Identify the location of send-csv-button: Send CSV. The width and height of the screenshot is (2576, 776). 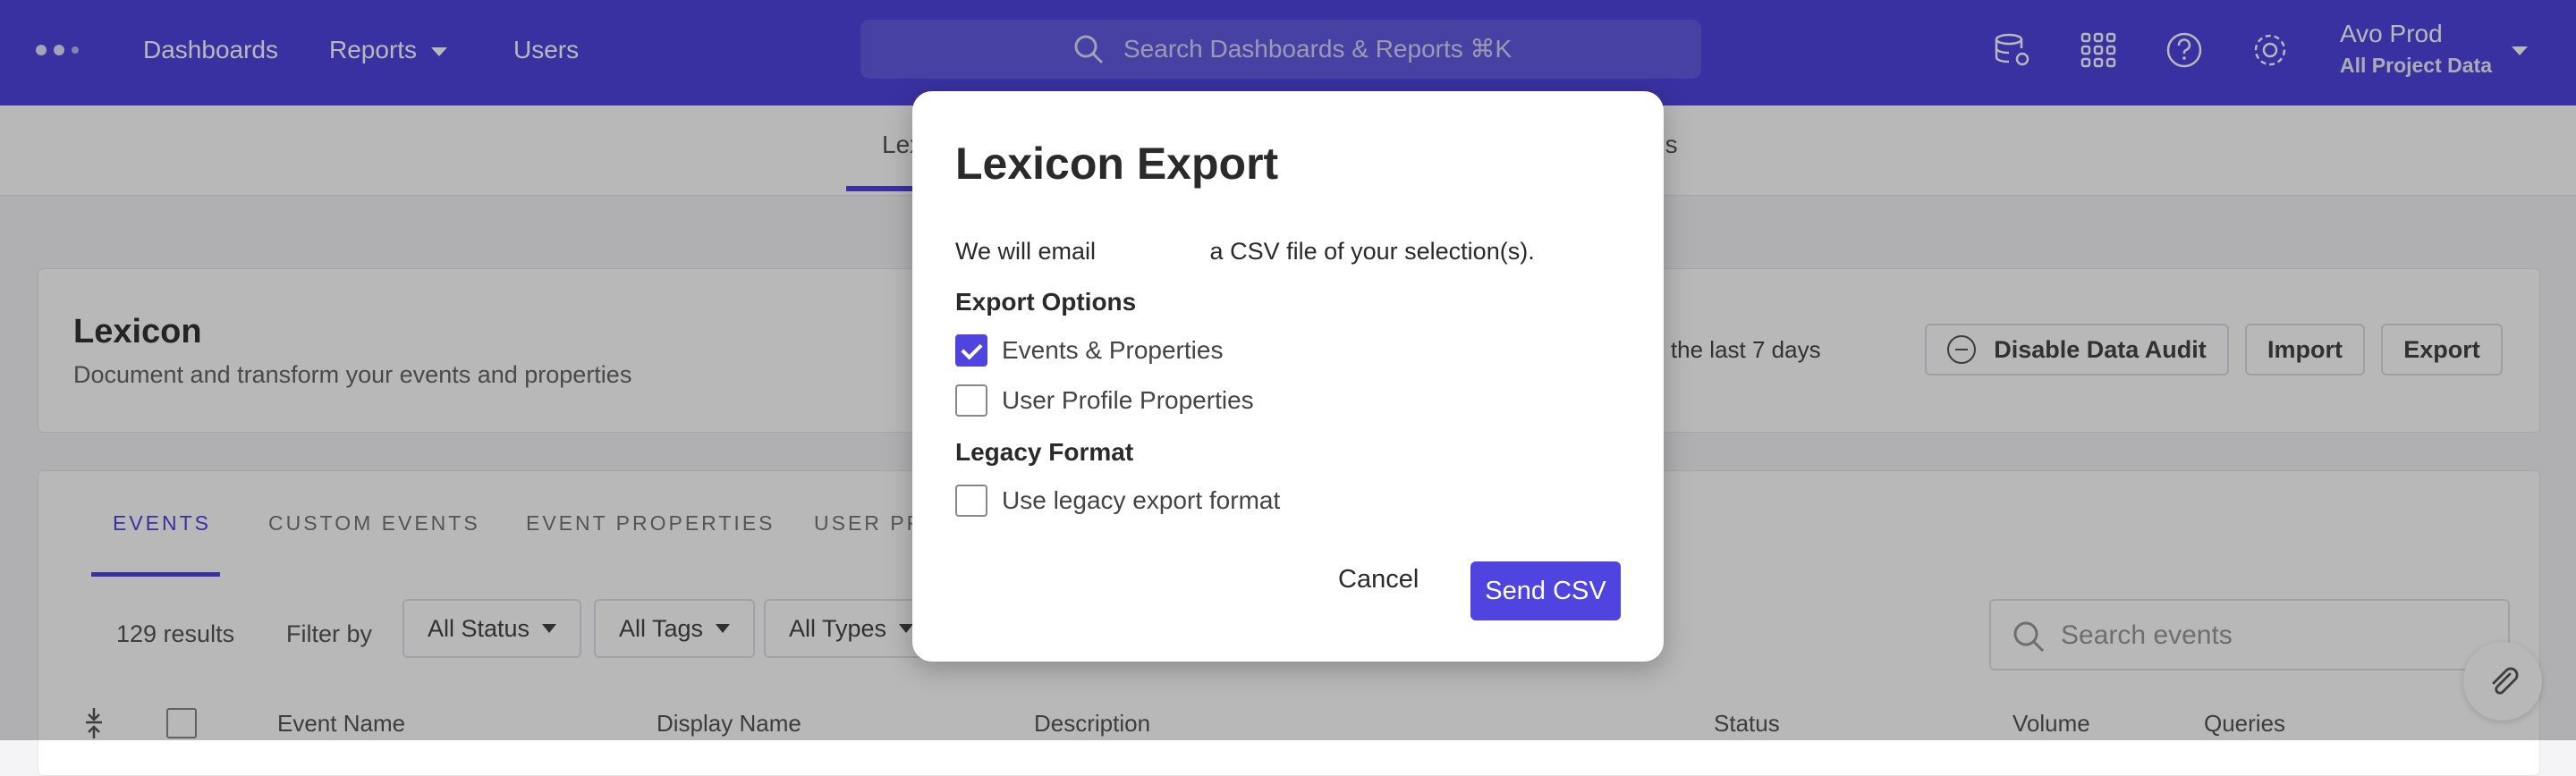
(1545, 590).